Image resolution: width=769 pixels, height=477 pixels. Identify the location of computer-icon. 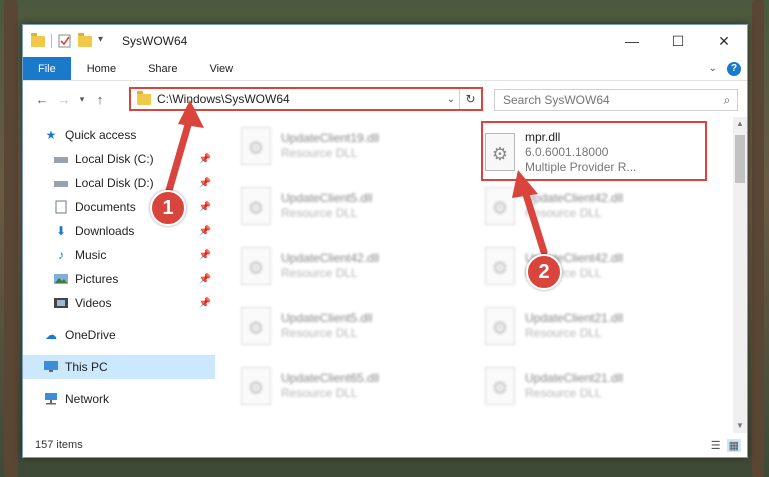
(51, 367).